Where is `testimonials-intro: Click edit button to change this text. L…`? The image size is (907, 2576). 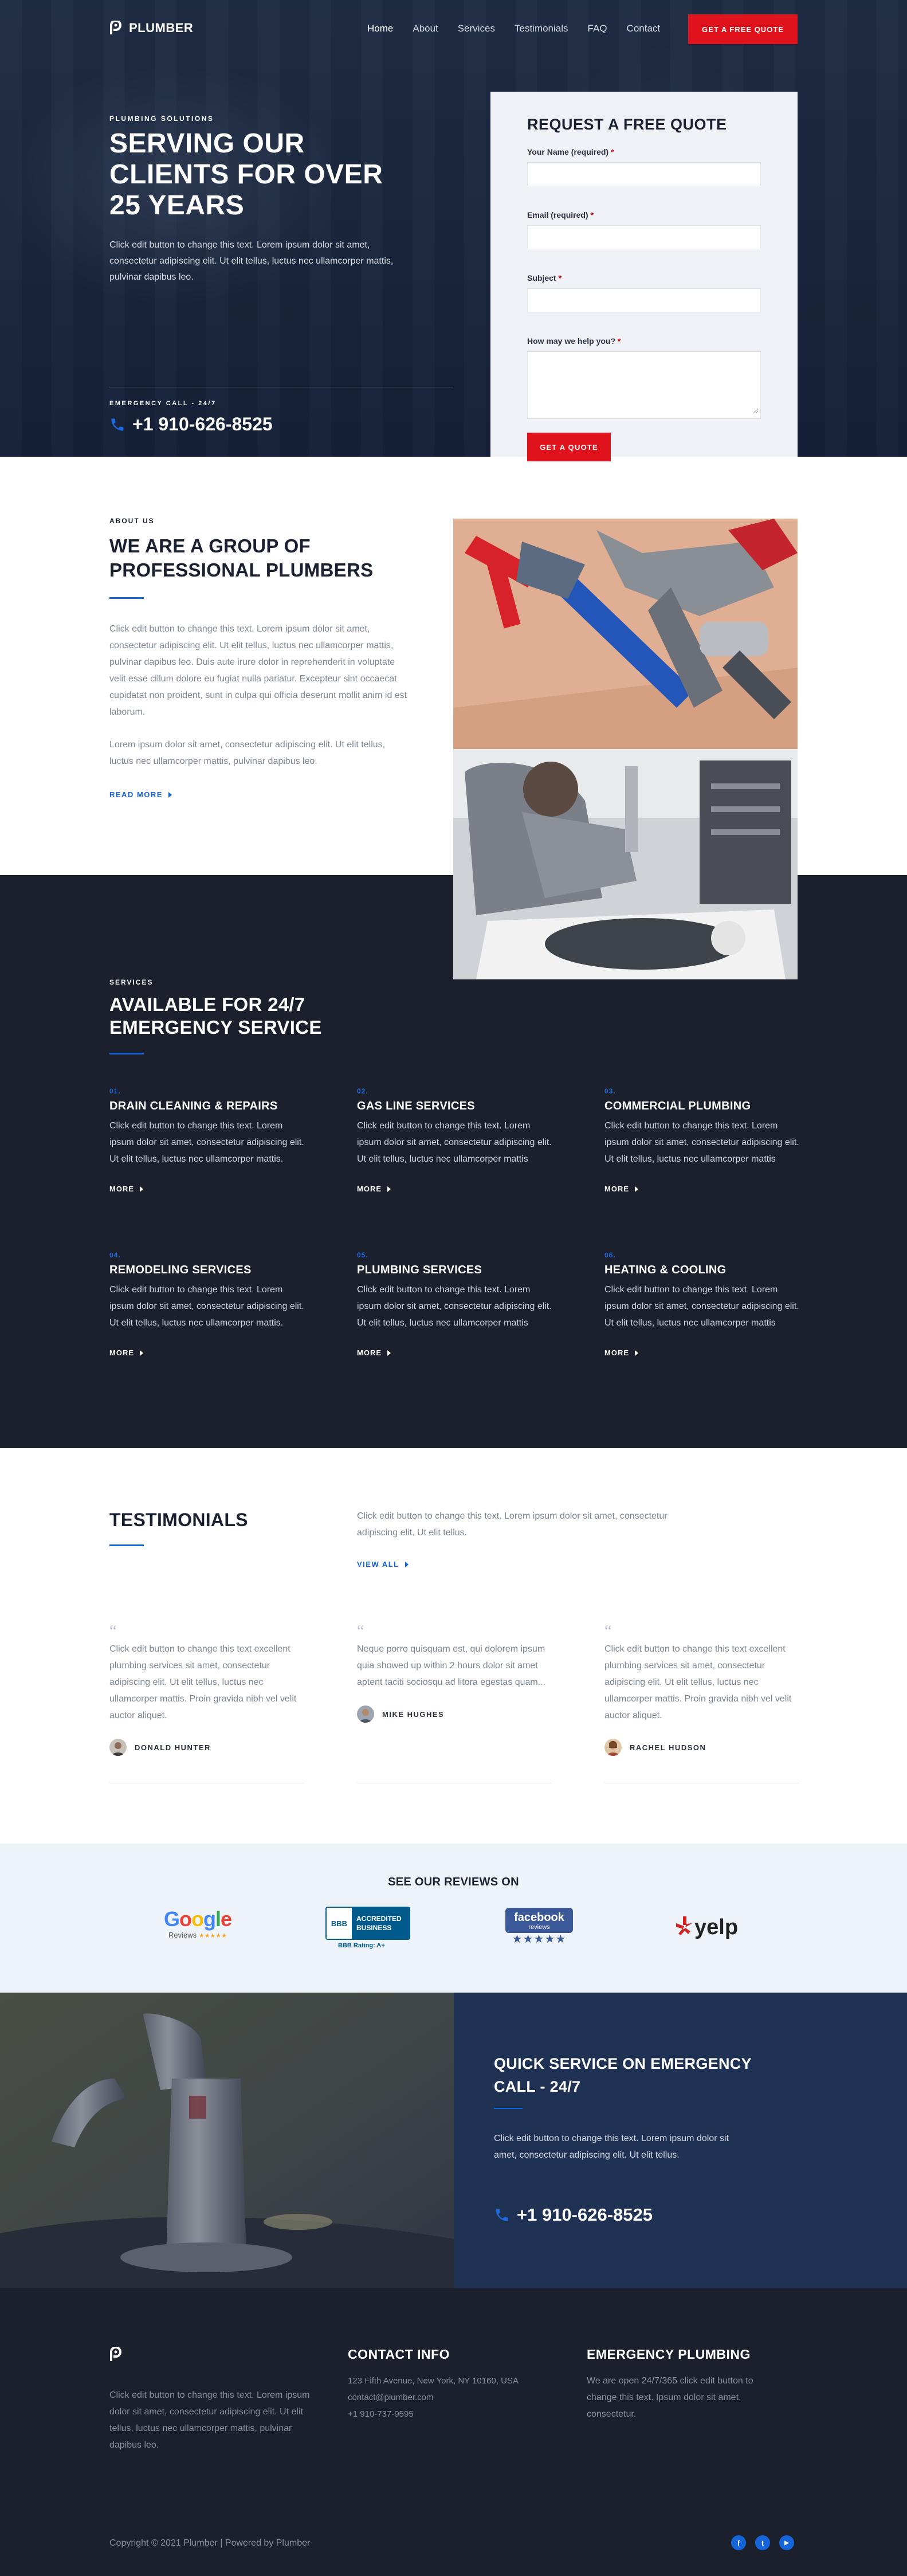
testimonials-intro: Click edit button to change this text. L… is located at coordinates (512, 1524).